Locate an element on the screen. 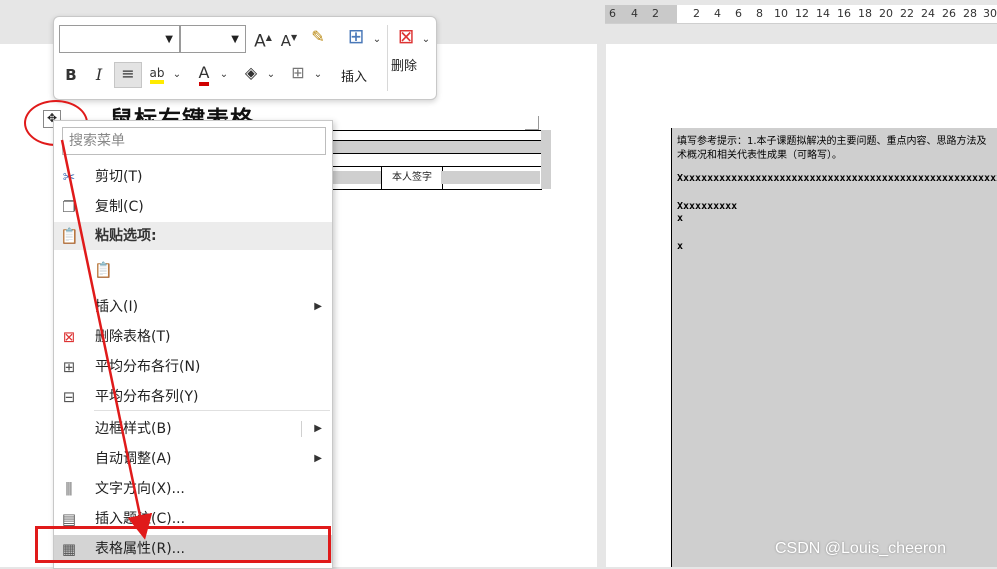  paint-bucket-icon: ◈ is located at coordinates (251, 72).